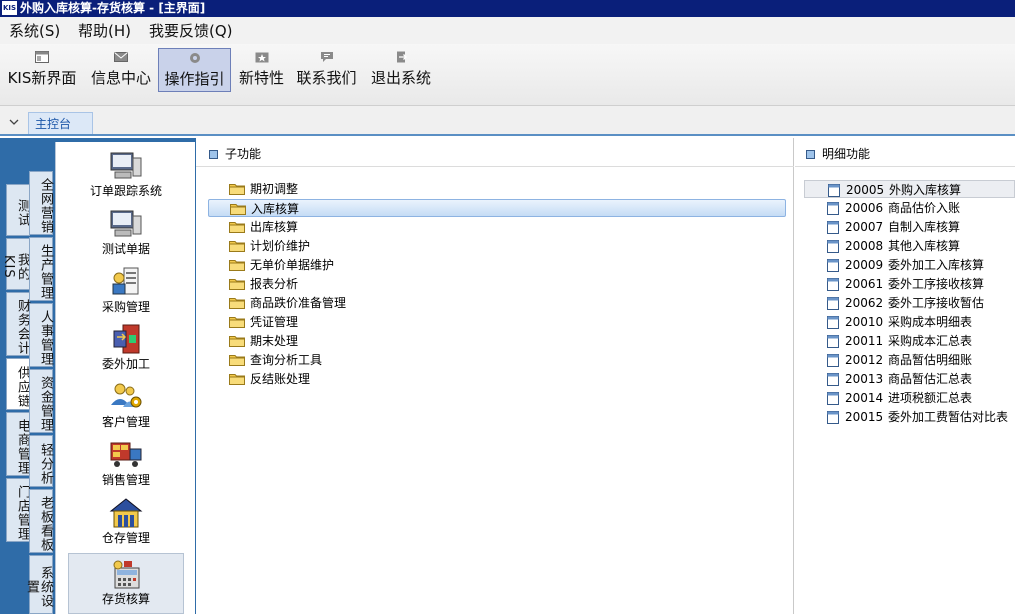  I want to click on sub-function-item: 计划价维护, so click(497, 246).